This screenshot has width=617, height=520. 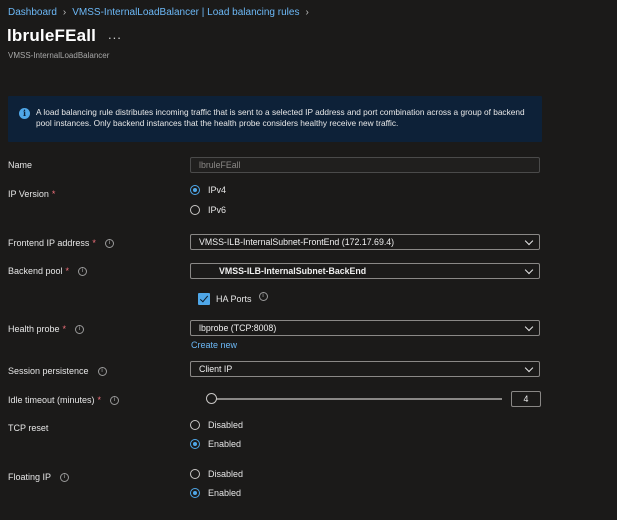 I want to click on ipv6-radio: IPv6, so click(x=208, y=210).